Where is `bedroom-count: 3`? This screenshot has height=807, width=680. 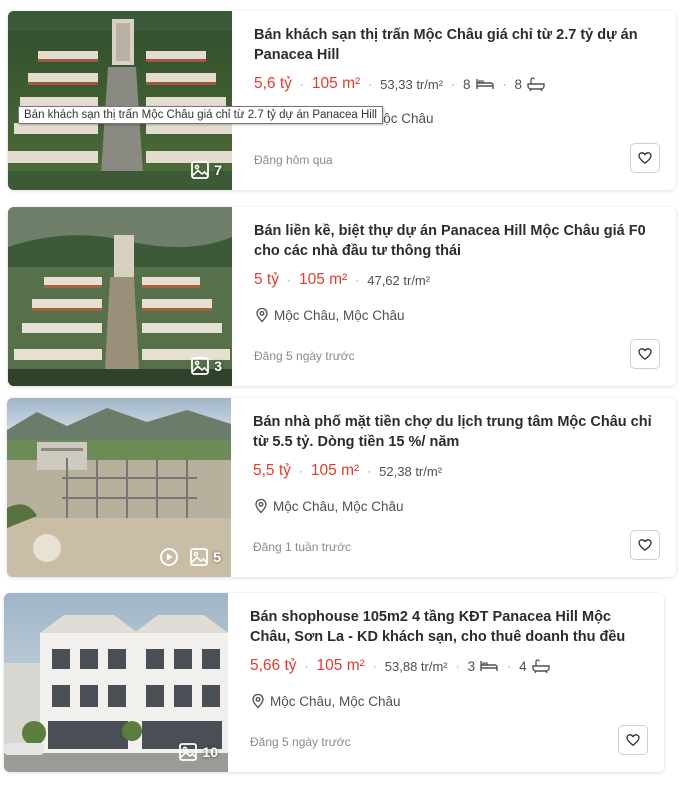
bedroom-count: 3 is located at coordinates (484, 666).